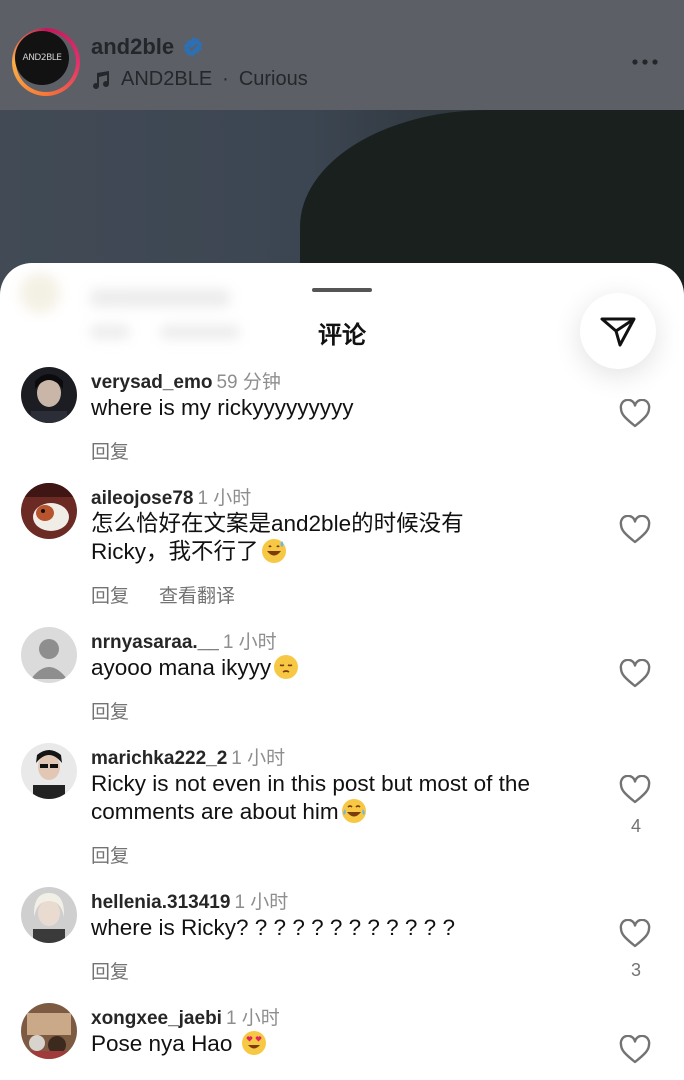 The width and height of the screenshot is (684, 1080). What do you see at coordinates (159, 758) in the screenshot?
I see `comment-username: marichka222_2` at bounding box center [159, 758].